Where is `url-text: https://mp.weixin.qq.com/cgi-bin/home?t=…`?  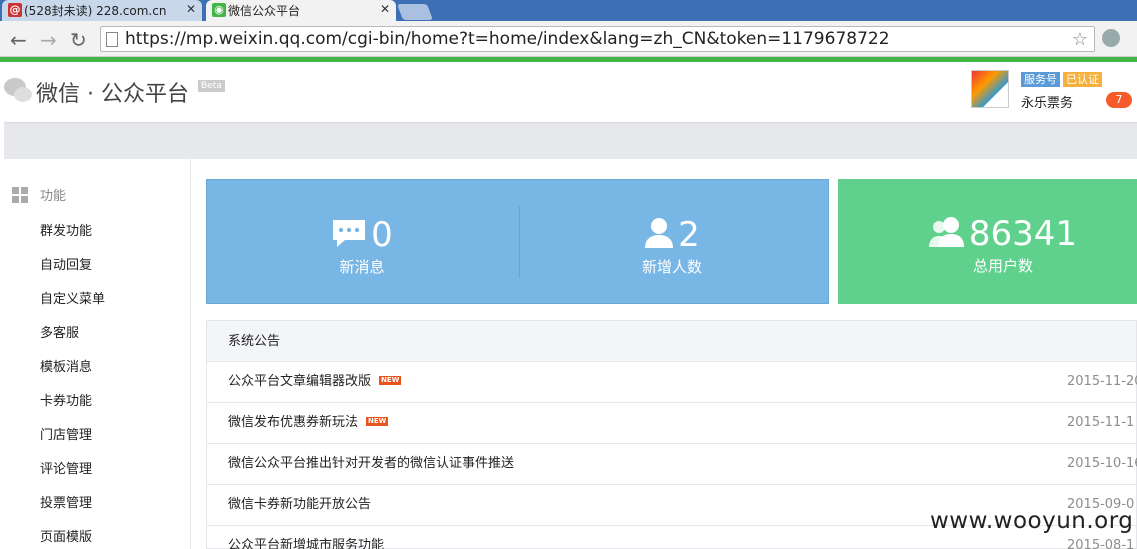 url-text: https://mp.weixin.qq.com/cgi-bin/home?t=… is located at coordinates (507, 39).